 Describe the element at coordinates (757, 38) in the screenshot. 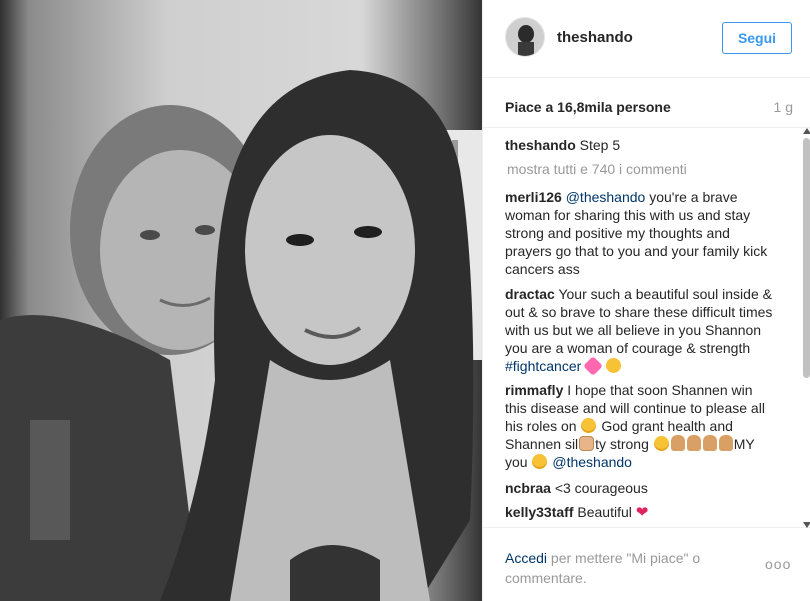

I see `follow-button: Segui` at that location.